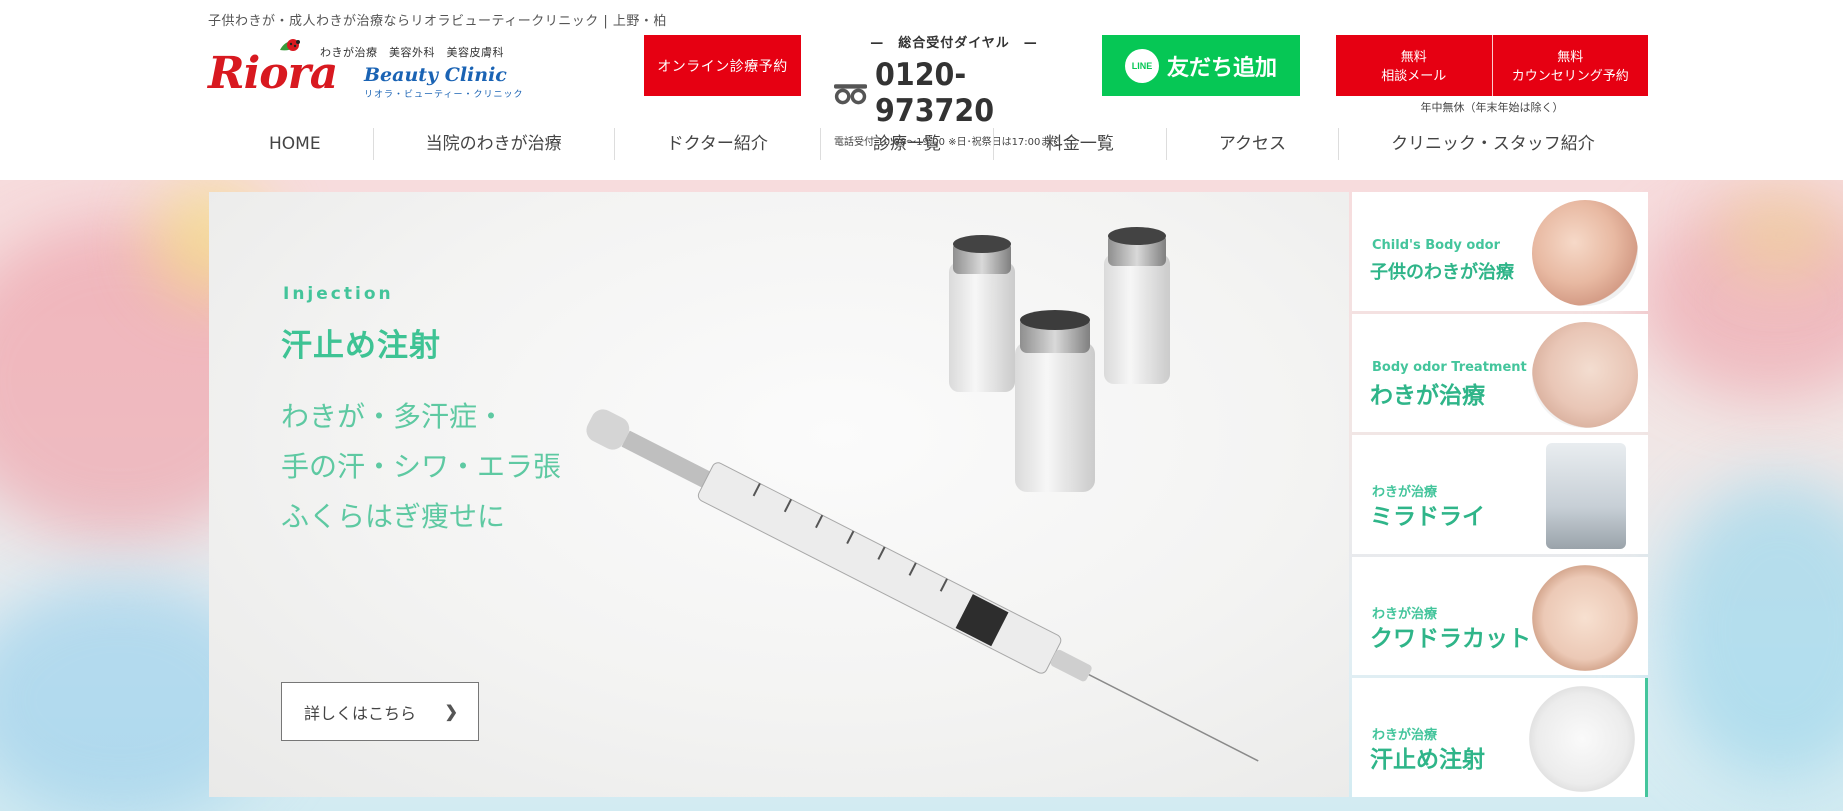 The width and height of the screenshot is (1843, 811). Describe the element at coordinates (435, 75) in the screenshot. I see `logo-subname: Beauty Clinic` at that location.